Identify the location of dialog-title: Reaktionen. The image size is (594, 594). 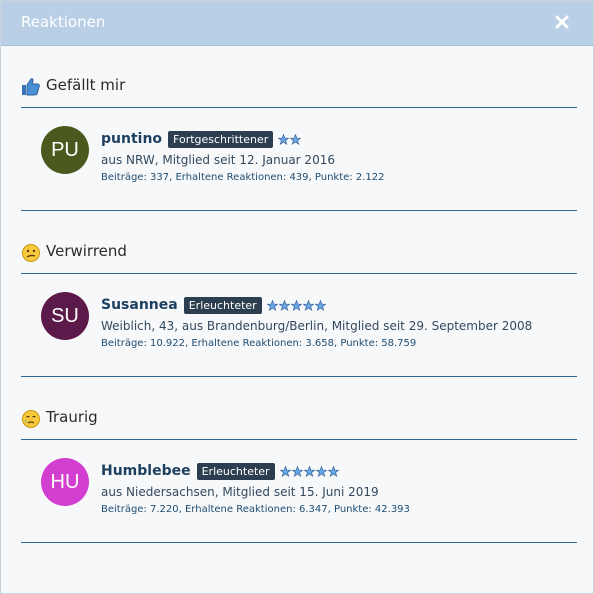
(63, 22).